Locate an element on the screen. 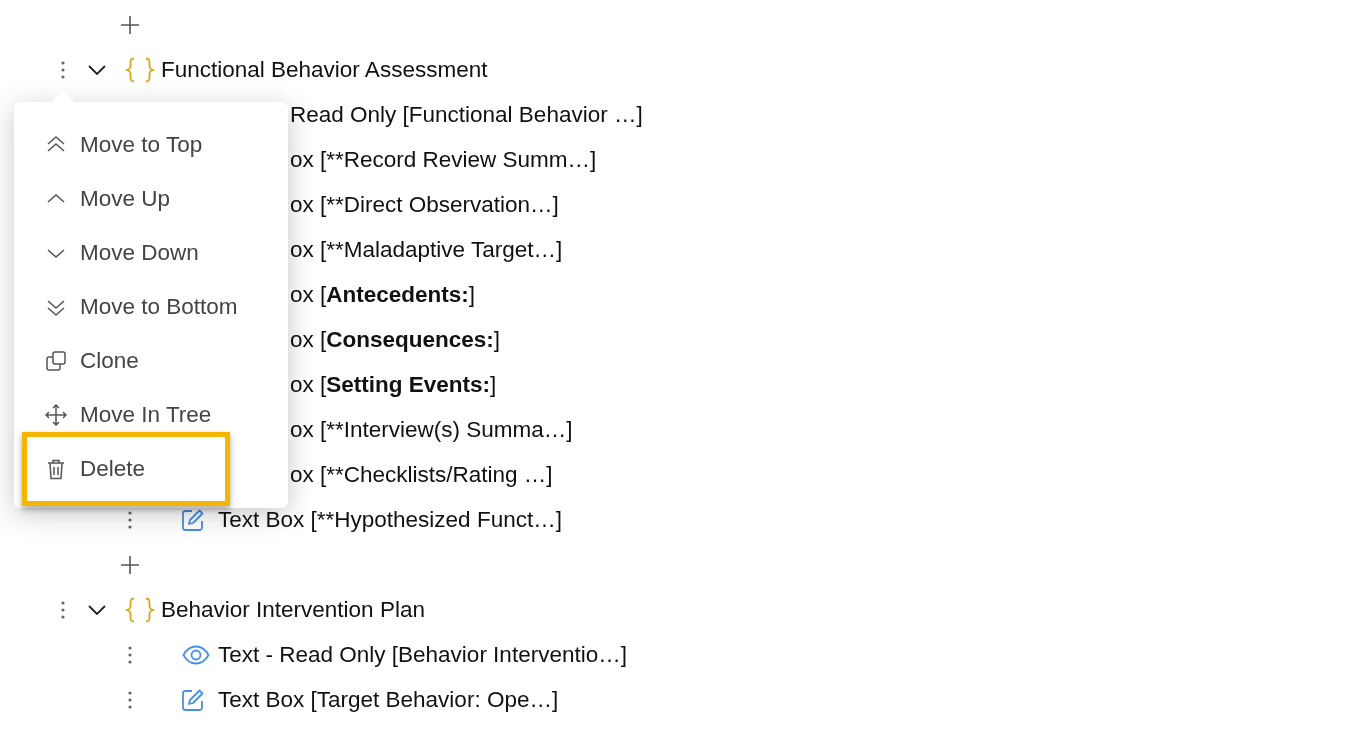 This screenshot has height=732, width=1368. tree-item-label: ox [Consequences:] is located at coordinates (395, 339).